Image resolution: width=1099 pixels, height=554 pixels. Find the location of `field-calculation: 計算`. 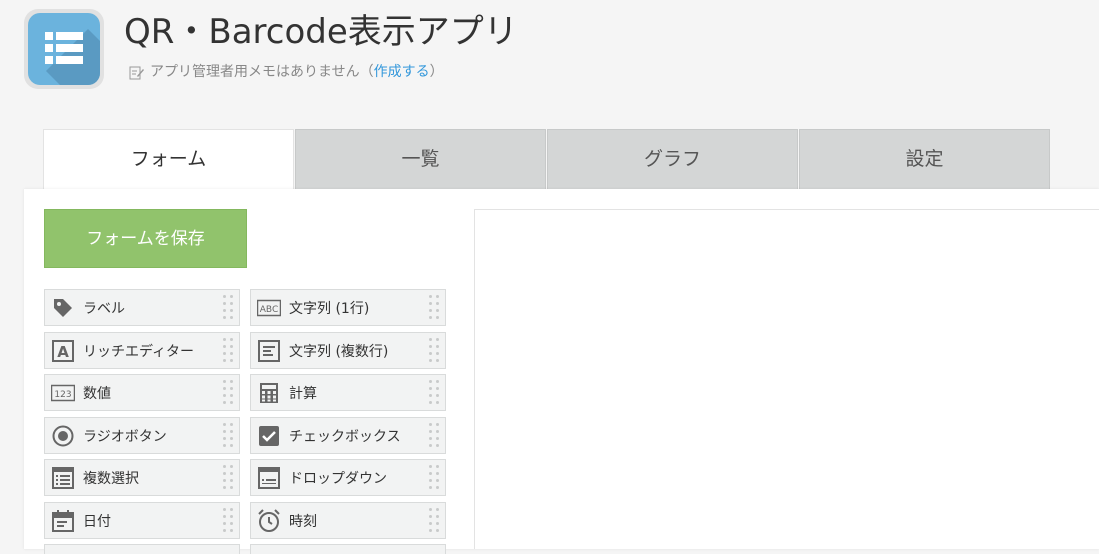

field-calculation: 計算 is located at coordinates (348, 392).